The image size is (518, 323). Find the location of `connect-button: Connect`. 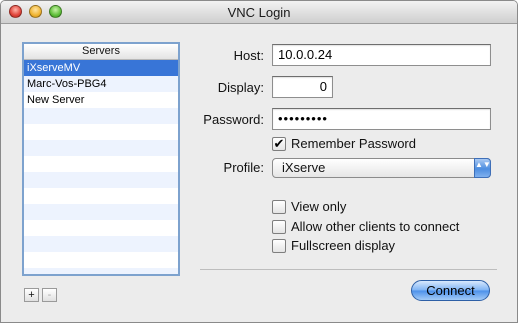

connect-button: Connect is located at coordinates (450, 290).